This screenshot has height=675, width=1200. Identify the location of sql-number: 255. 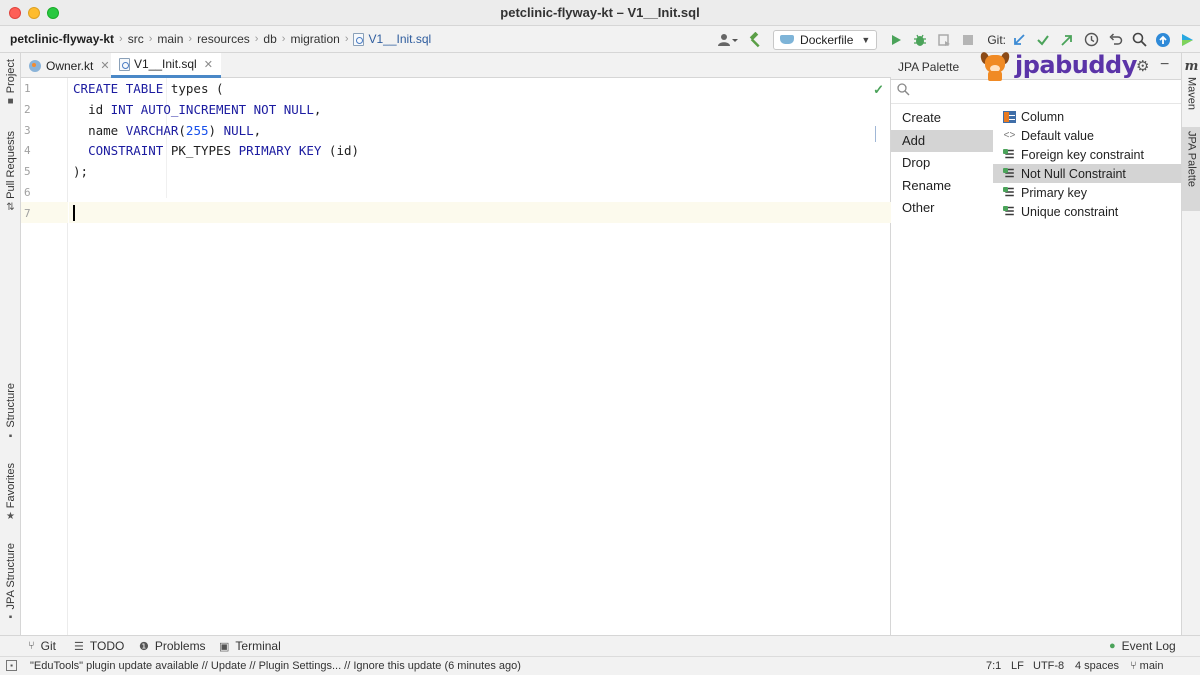
(197, 130).